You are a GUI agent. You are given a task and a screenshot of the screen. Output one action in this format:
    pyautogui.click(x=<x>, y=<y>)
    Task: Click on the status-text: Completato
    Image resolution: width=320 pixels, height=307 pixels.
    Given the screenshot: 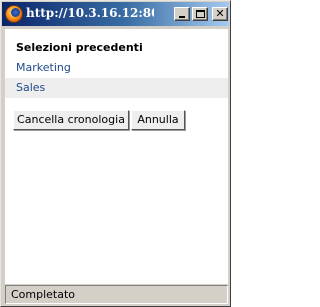 What is the action you would take?
    pyautogui.click(x=43, y=294)
    